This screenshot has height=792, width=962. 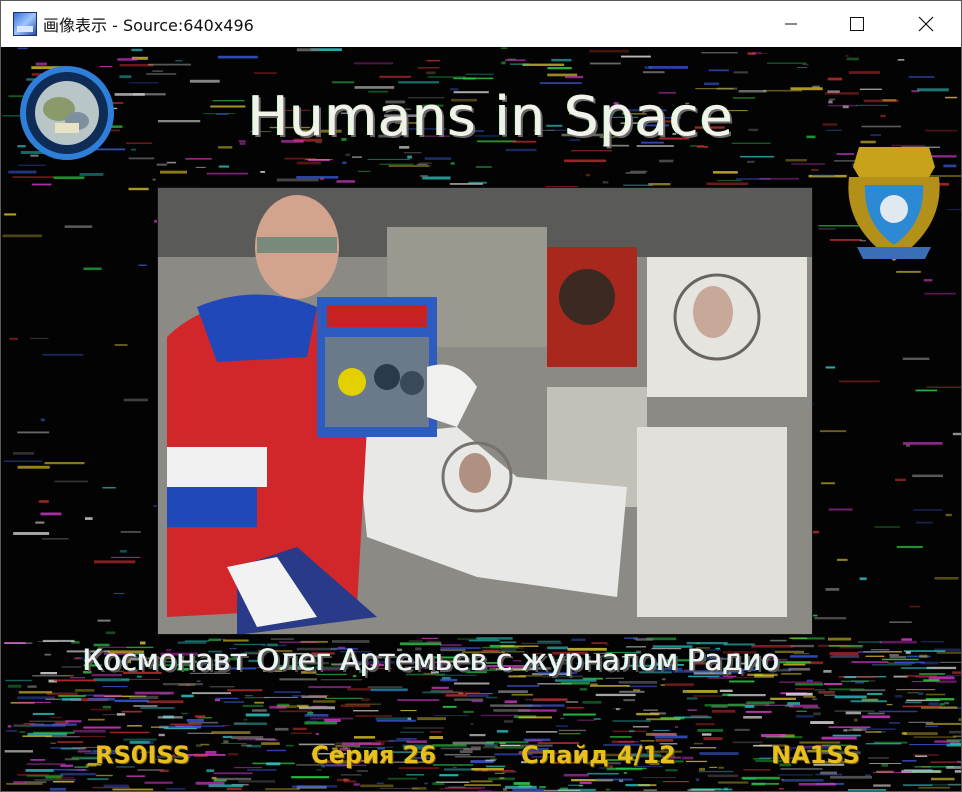 What do you see at coordinates (598, 755) in the screenshot?
I see `footer-slide-number: Слайд 4/12` at bounding box center [598, 755].